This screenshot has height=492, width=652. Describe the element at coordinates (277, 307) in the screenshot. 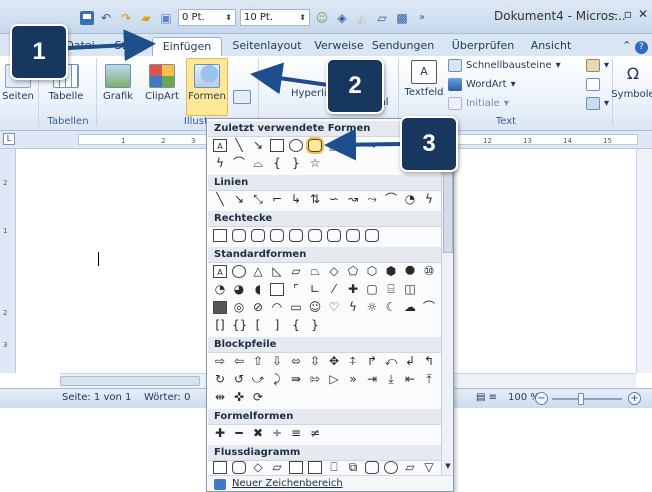

I see `block-arc-shape-icon: ◠` at that location.